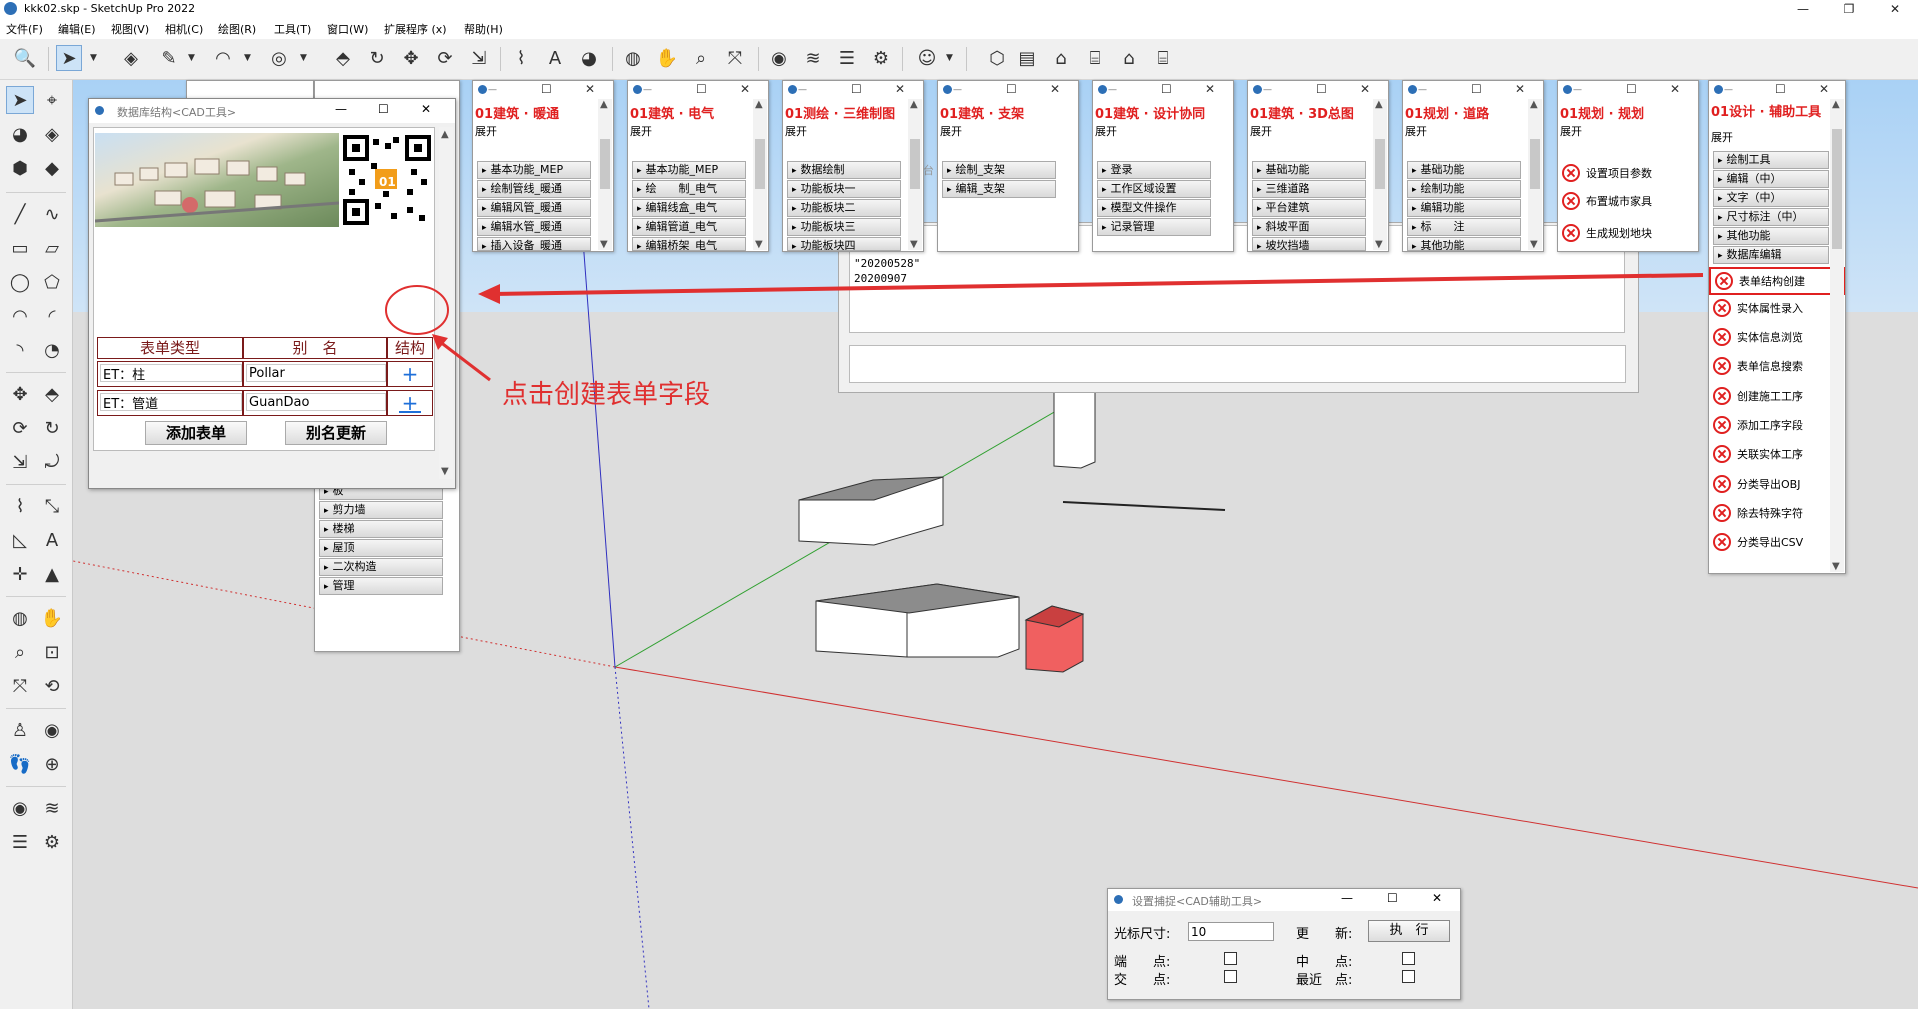 This screenshot has width=1918, height=1009. What do you see at coordinates (1097, 284) in the screenshot?
I see `pointer-arrow-line` at bounding box center [1097, 284].